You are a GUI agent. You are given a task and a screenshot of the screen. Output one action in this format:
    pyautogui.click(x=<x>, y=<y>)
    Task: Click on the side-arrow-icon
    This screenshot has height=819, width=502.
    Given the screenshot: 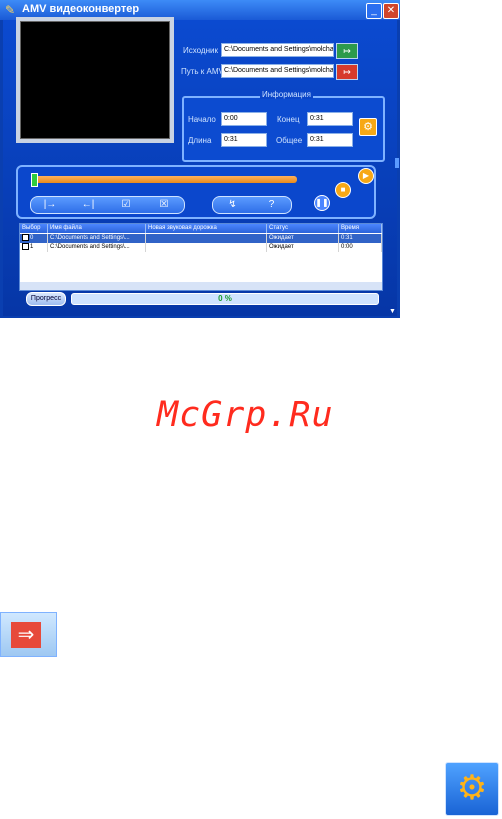 What is the action you would take?
    pyautogui.click(x=397, y=163)
    